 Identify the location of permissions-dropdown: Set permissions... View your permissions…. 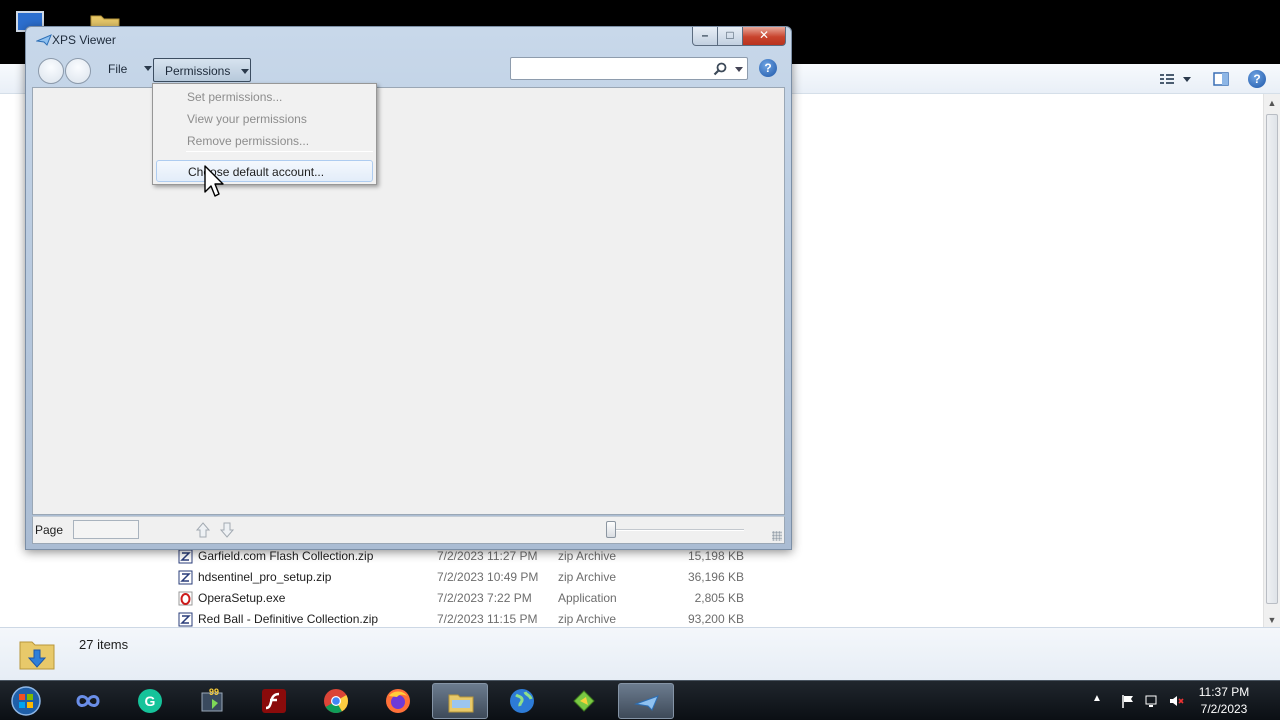
(264, 134).